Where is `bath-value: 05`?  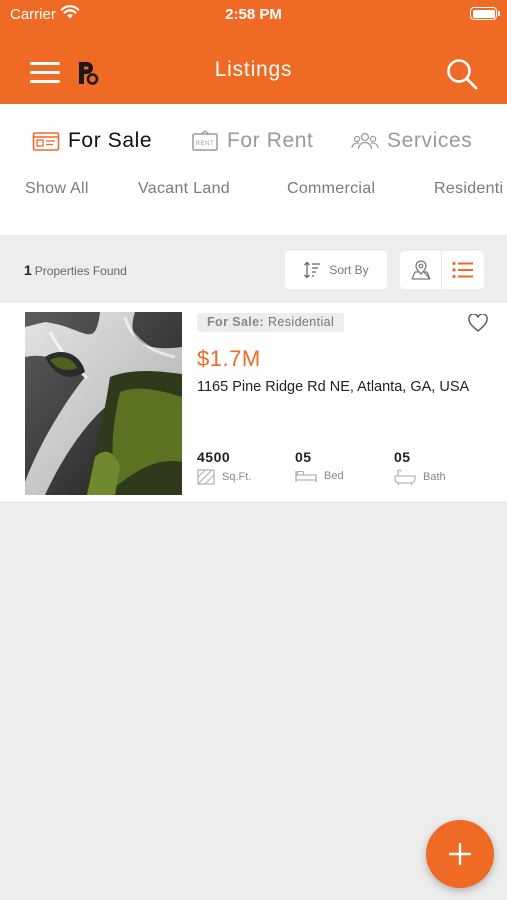
bath-value: 05 is located at coordinates (402, 457).